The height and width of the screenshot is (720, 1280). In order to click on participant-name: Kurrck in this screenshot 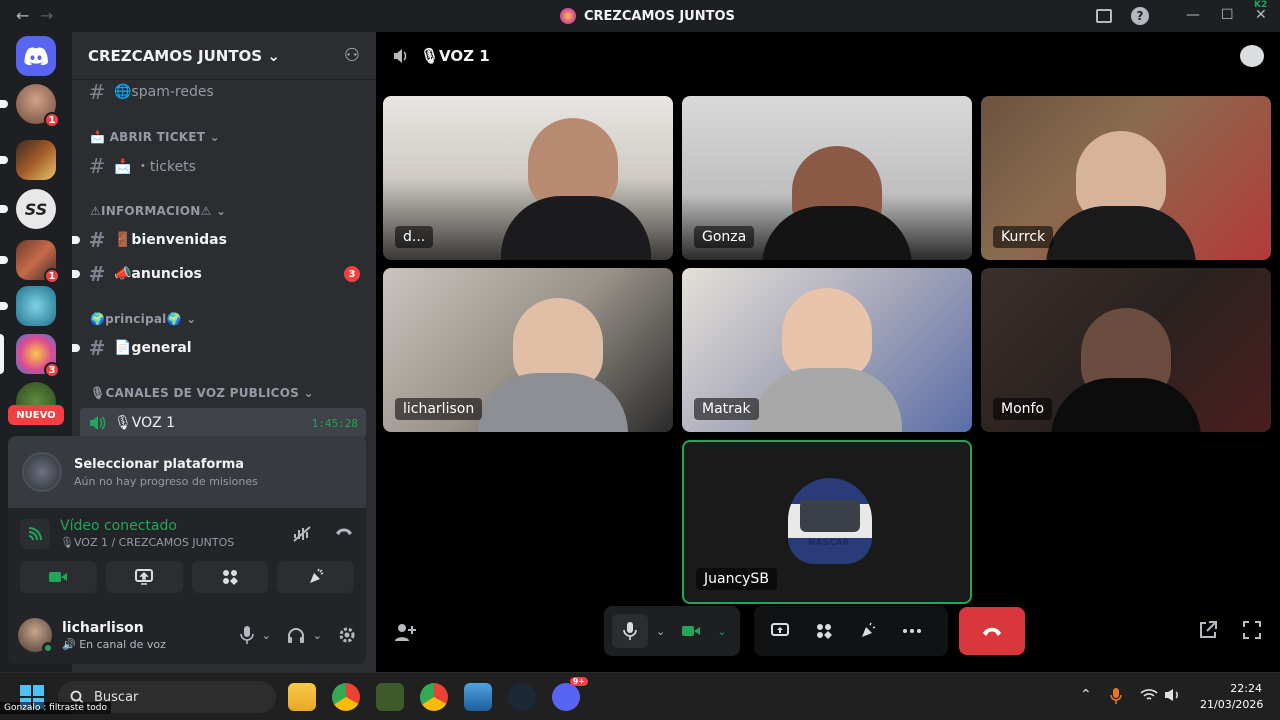, I will do `click(1023, 237)`.